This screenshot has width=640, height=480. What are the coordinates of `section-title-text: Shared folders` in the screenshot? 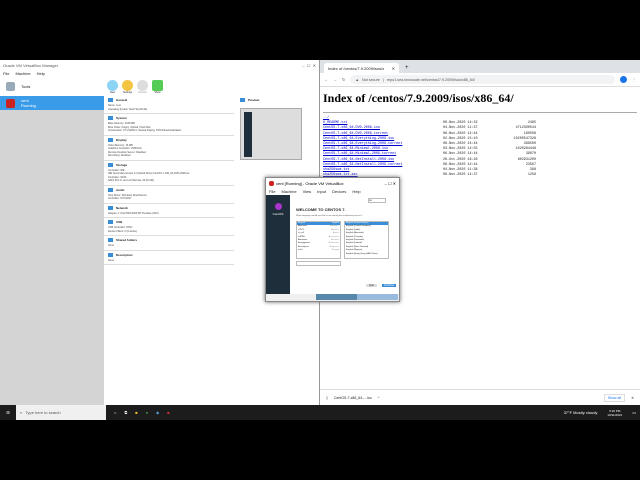 It's located at (127, 240).